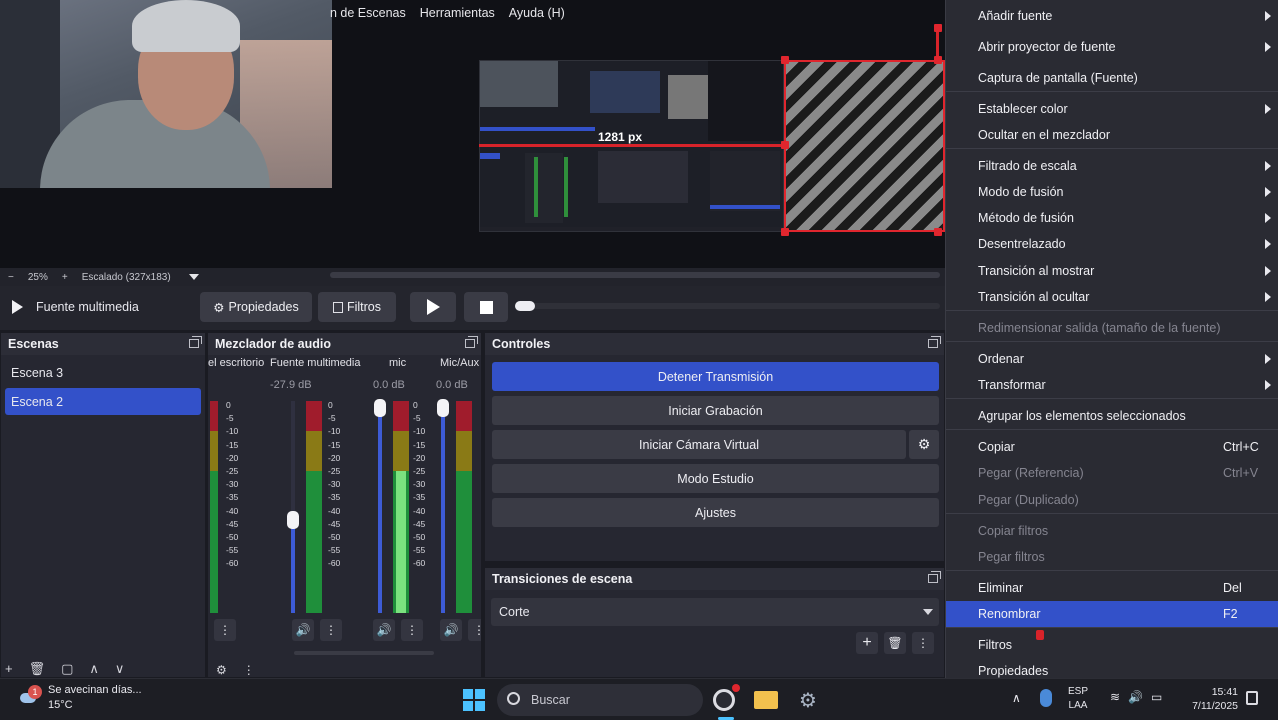 The image size is (1278, 720). Describe the element at coordinates (120, 669) in the screenshot. I see `move-down-icon: ∨` at that location.